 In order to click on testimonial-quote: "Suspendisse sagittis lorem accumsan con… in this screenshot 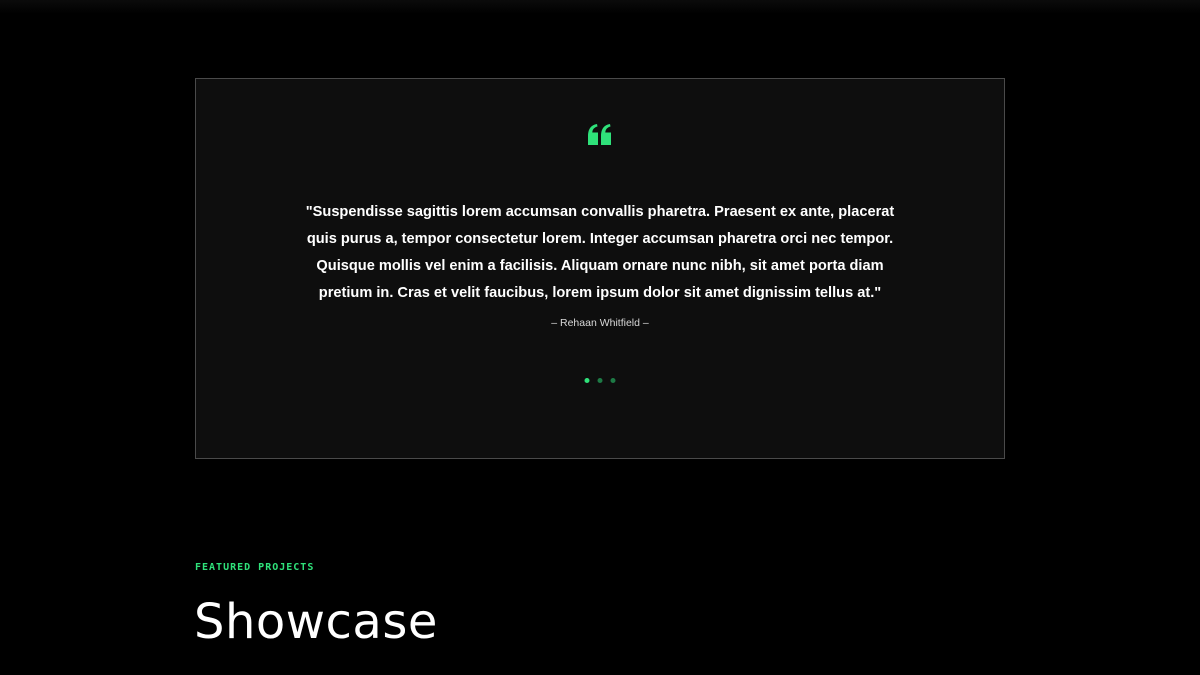, I will do `click(600, 252)`.